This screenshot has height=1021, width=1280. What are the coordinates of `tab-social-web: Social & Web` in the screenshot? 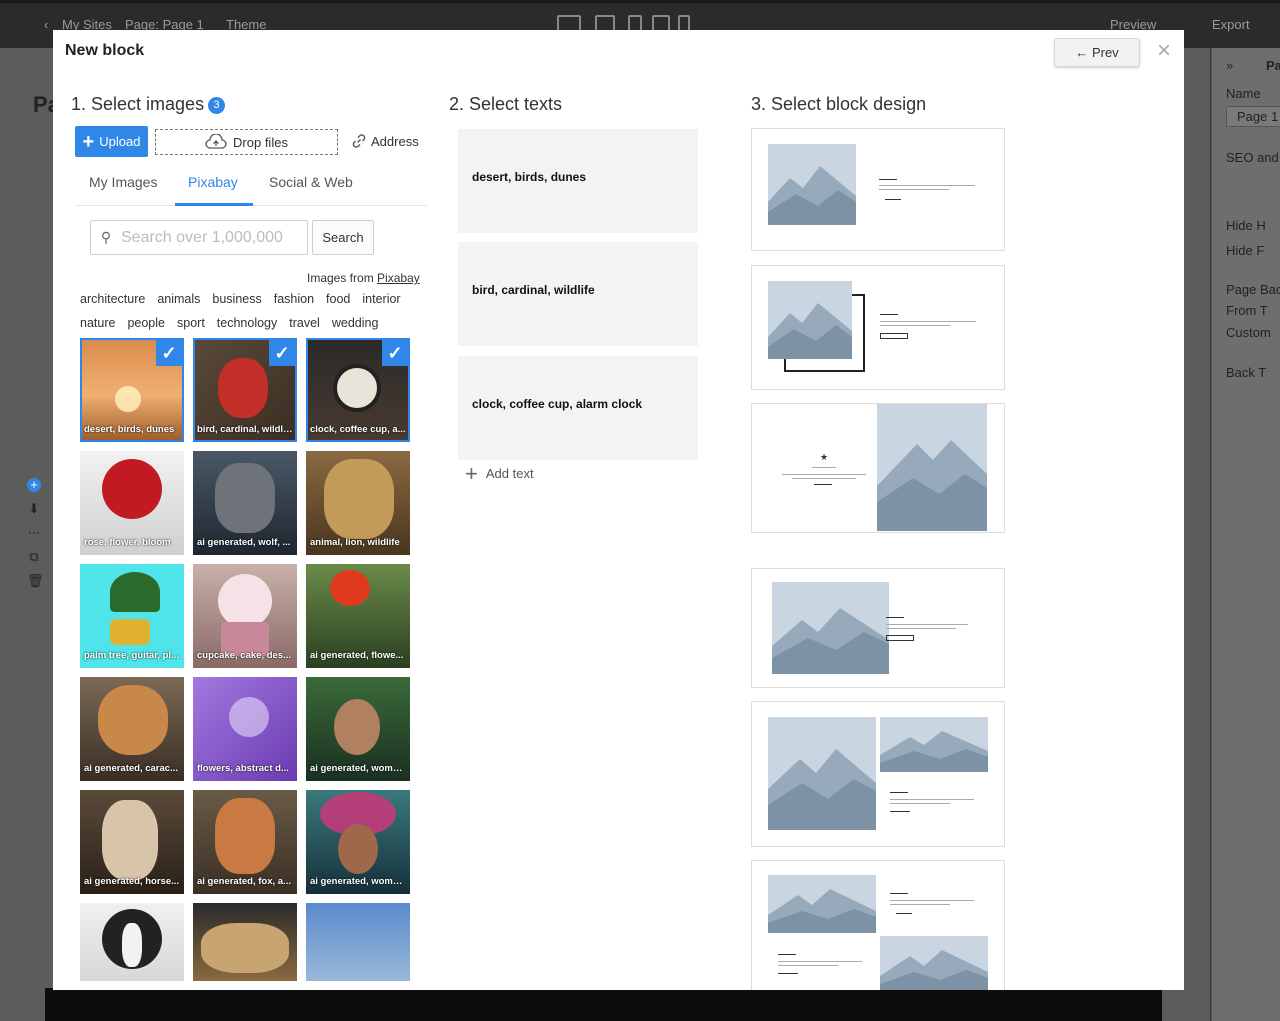 It's located at (311, 182).